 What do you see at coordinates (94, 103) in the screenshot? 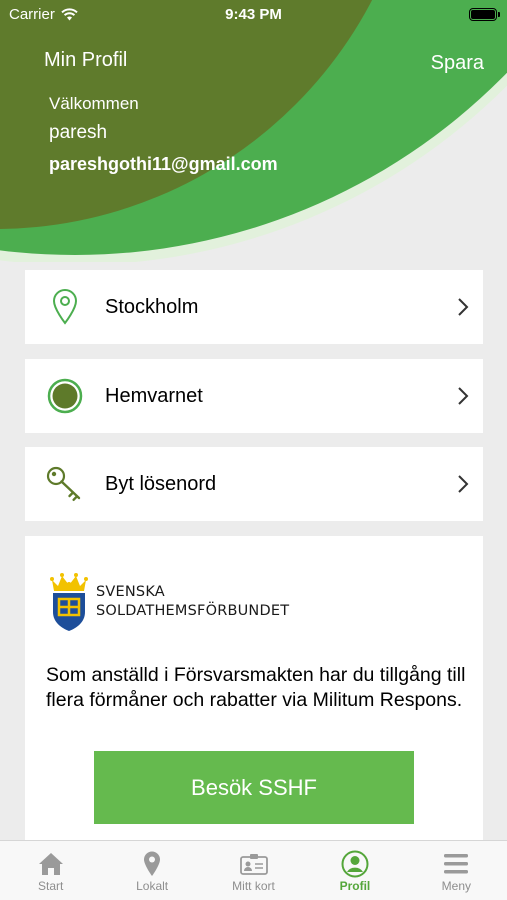
I see `welcome-text: Välkommen` at bounding box center [94, 103].